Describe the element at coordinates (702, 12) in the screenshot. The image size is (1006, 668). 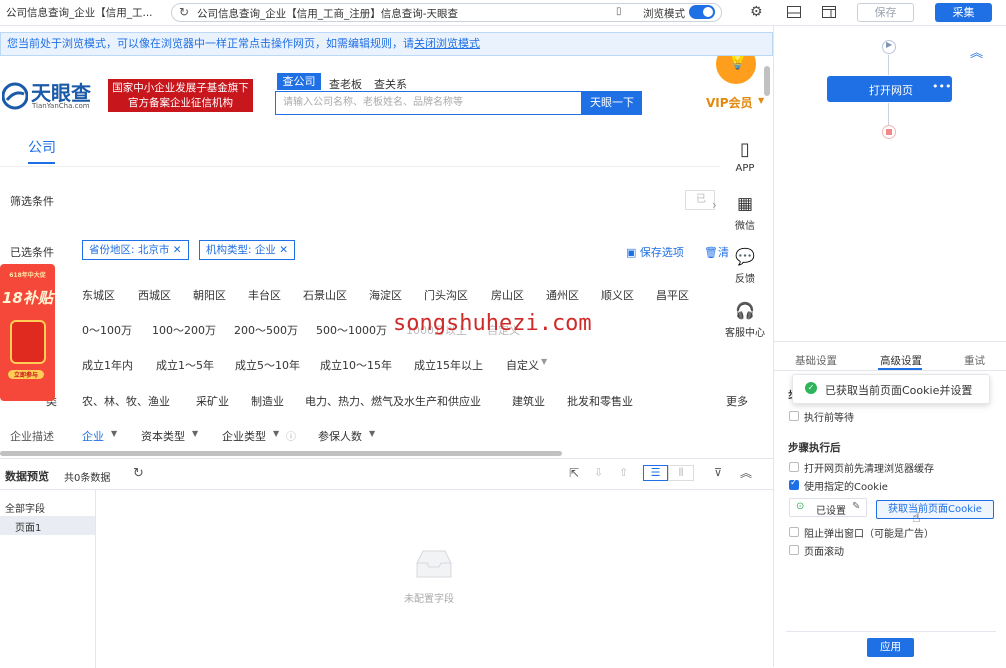
I see `browse-mode-toggle` at that location.